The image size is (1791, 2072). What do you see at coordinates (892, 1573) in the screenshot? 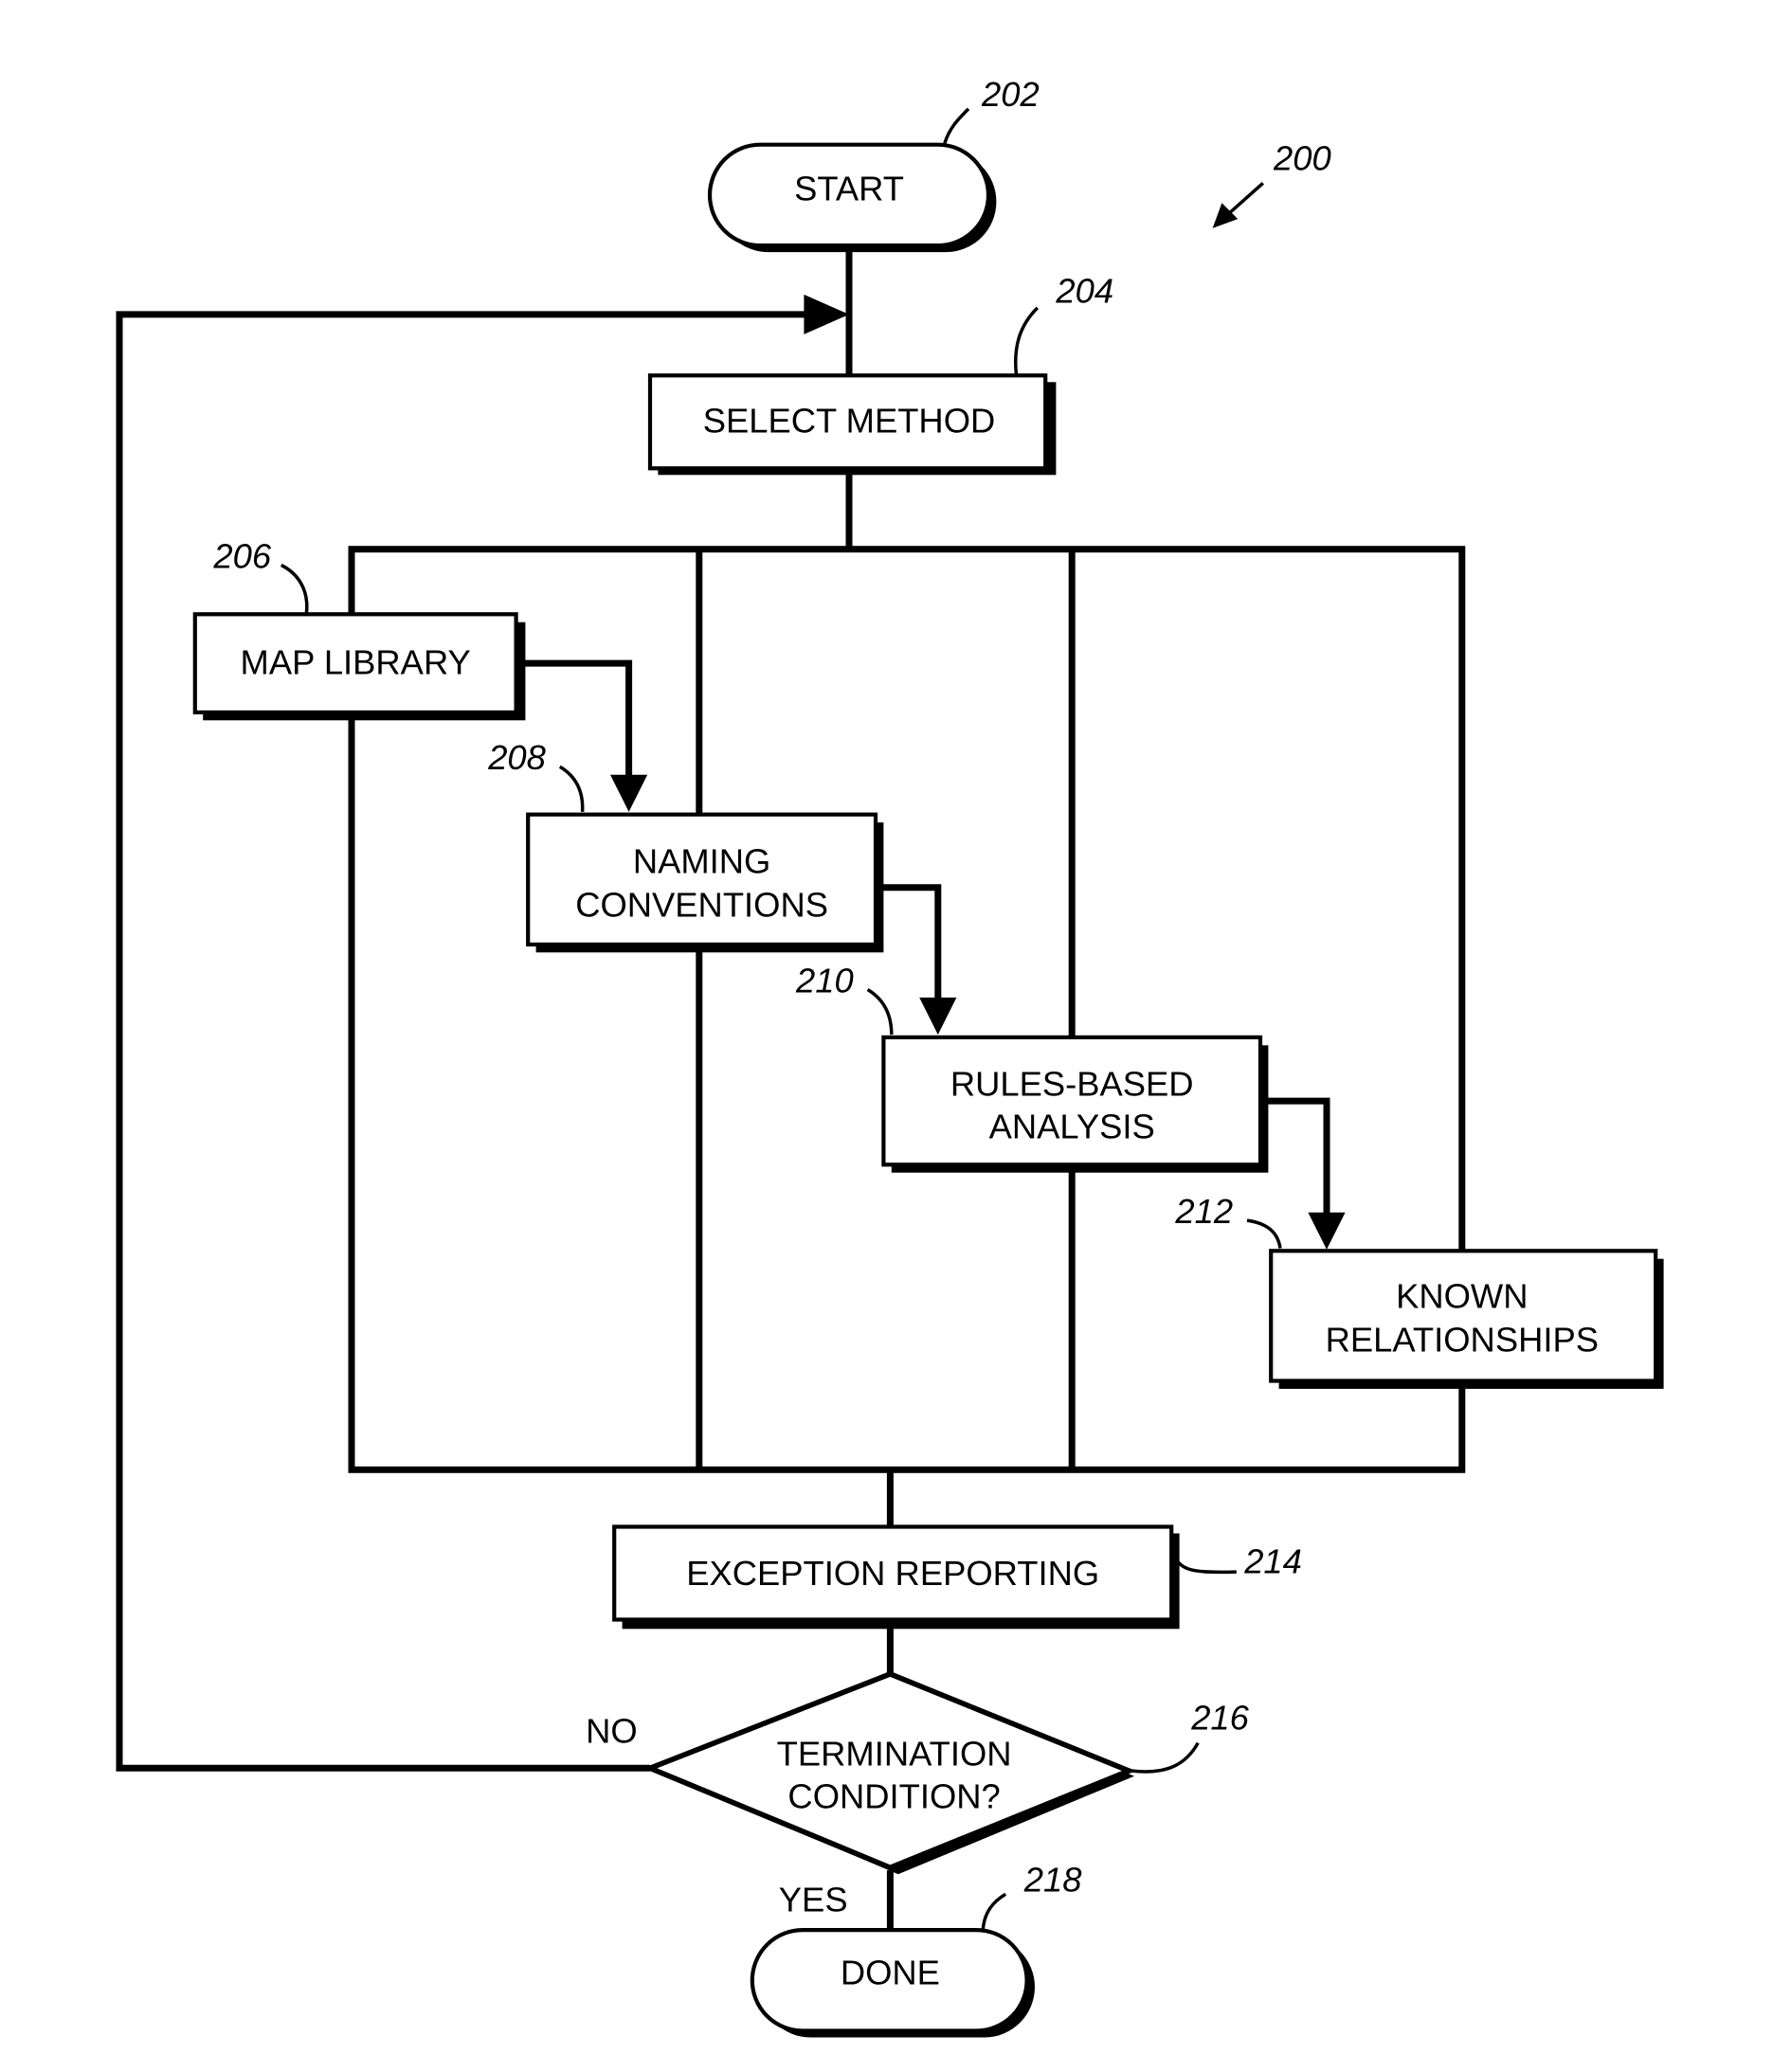
I see `exception-reporting-label: EXCEPTION REPORTING` at bounding box center [892, 1573].